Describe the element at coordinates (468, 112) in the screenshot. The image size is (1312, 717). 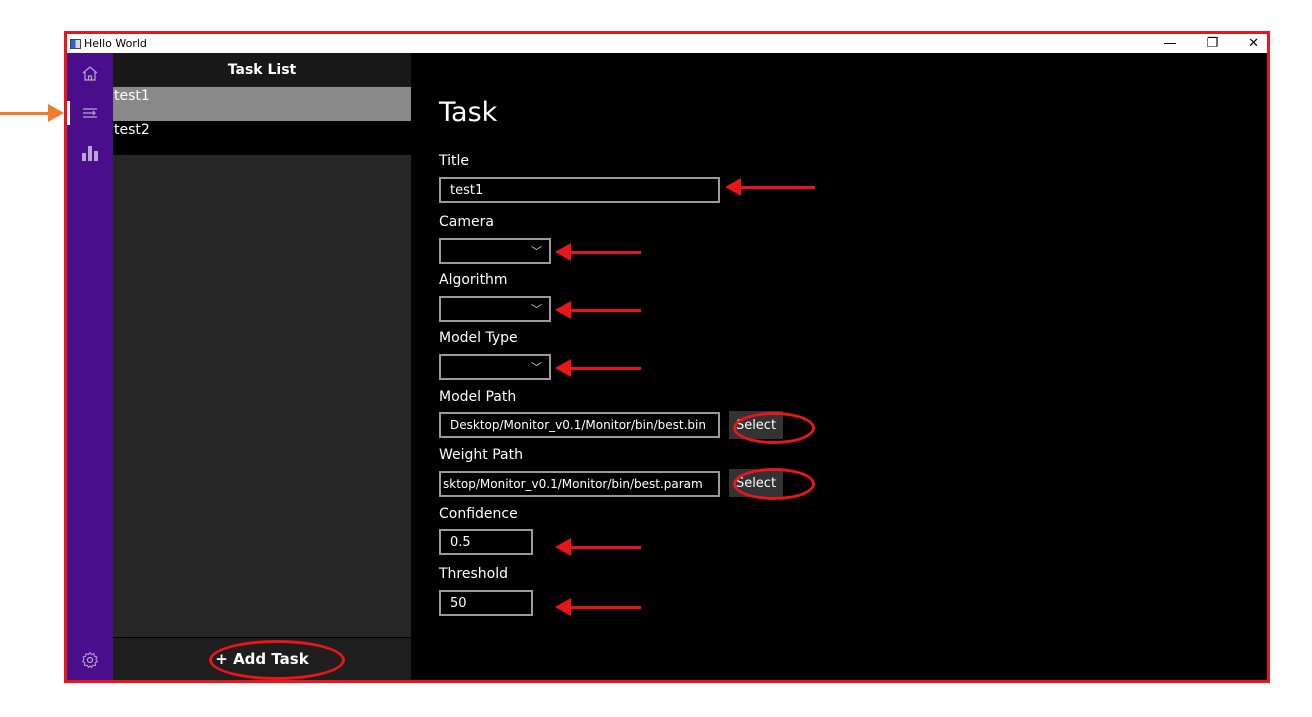
I see `page-title: Task` at that location.